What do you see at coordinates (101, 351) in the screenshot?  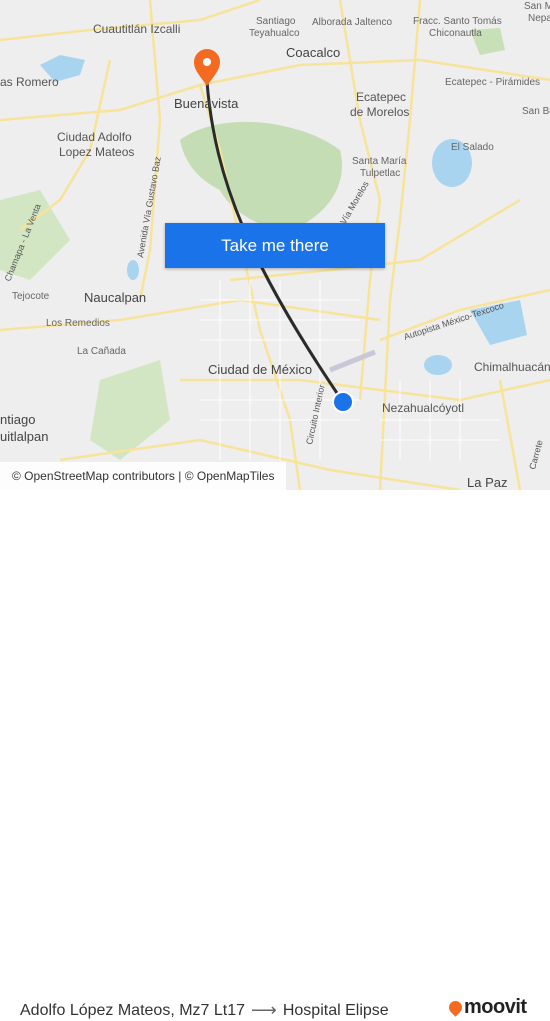 I see `place-label: La Cañada` at bounding box center [101, 351].